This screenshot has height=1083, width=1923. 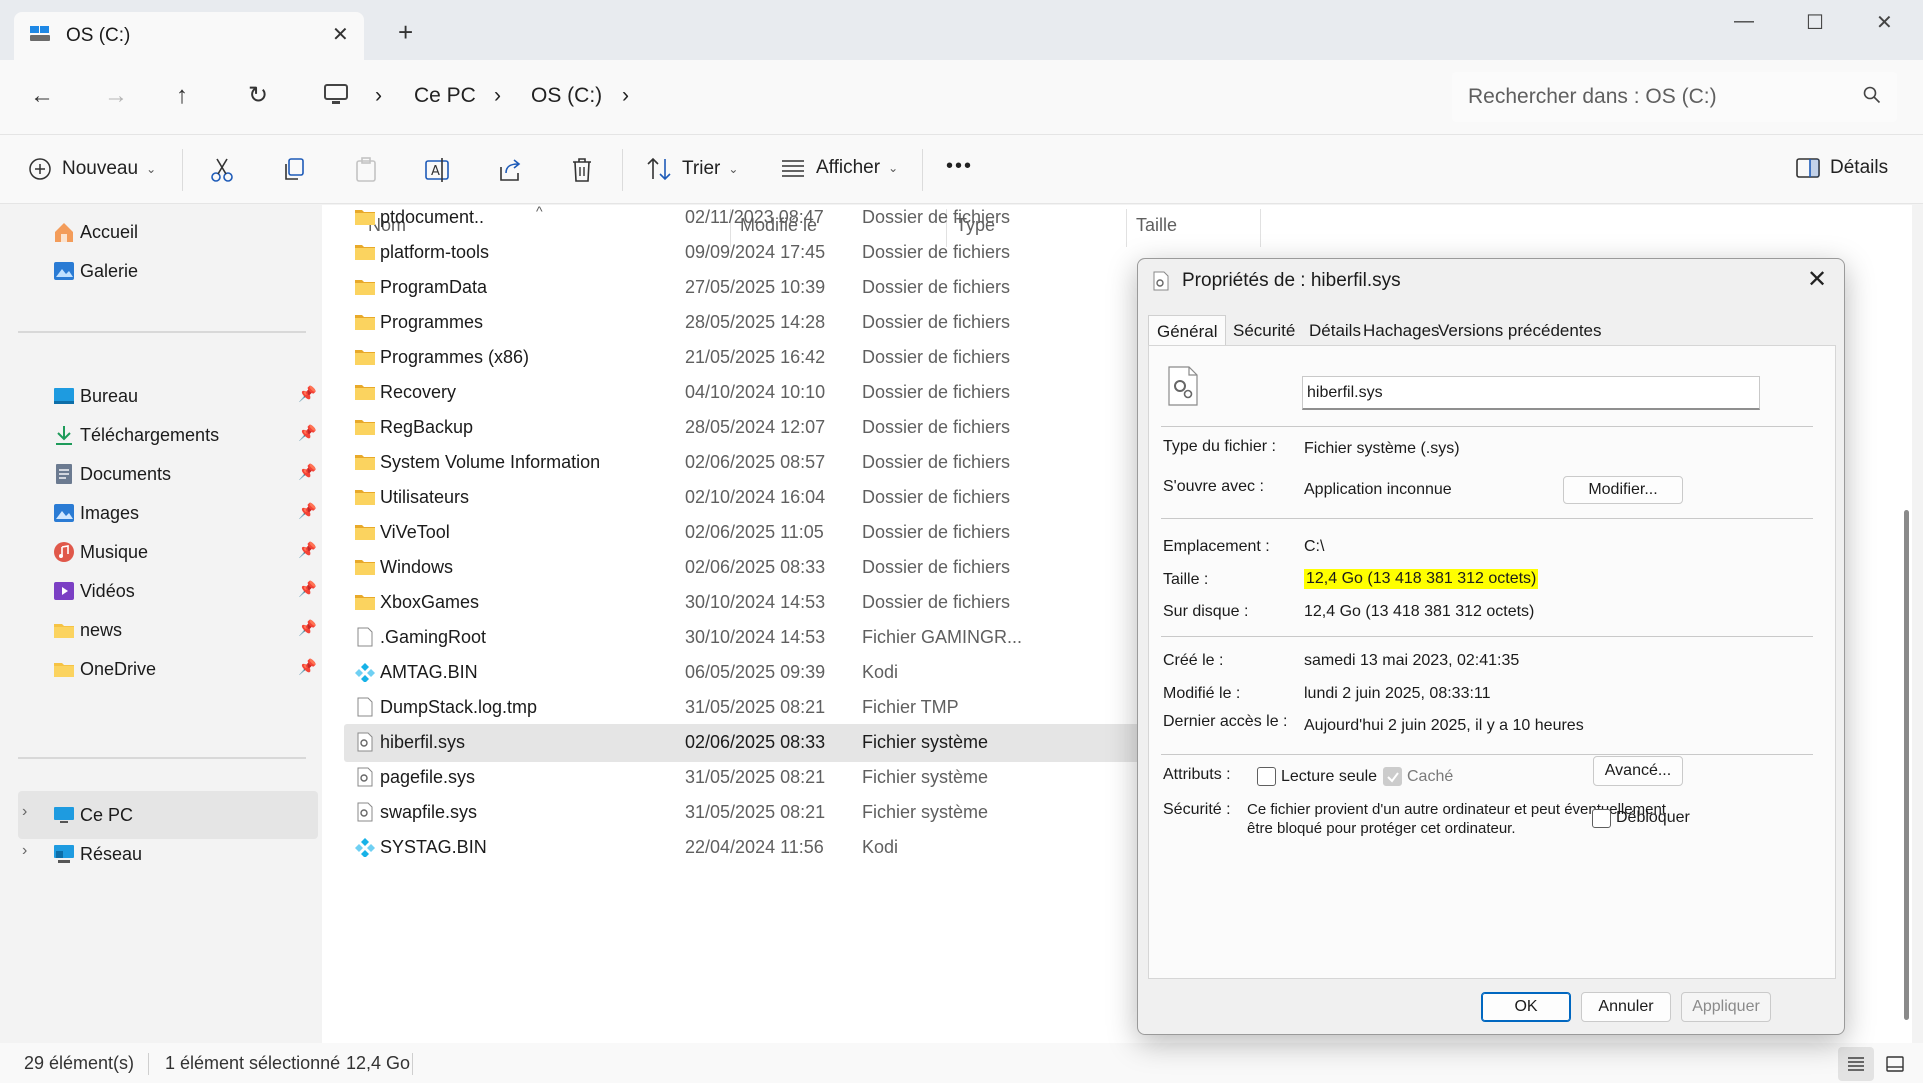 What do you see at coordinates (1314, 546) in the screenshot?
I see `value-location: C:\` at bounding box center [1314, 546].